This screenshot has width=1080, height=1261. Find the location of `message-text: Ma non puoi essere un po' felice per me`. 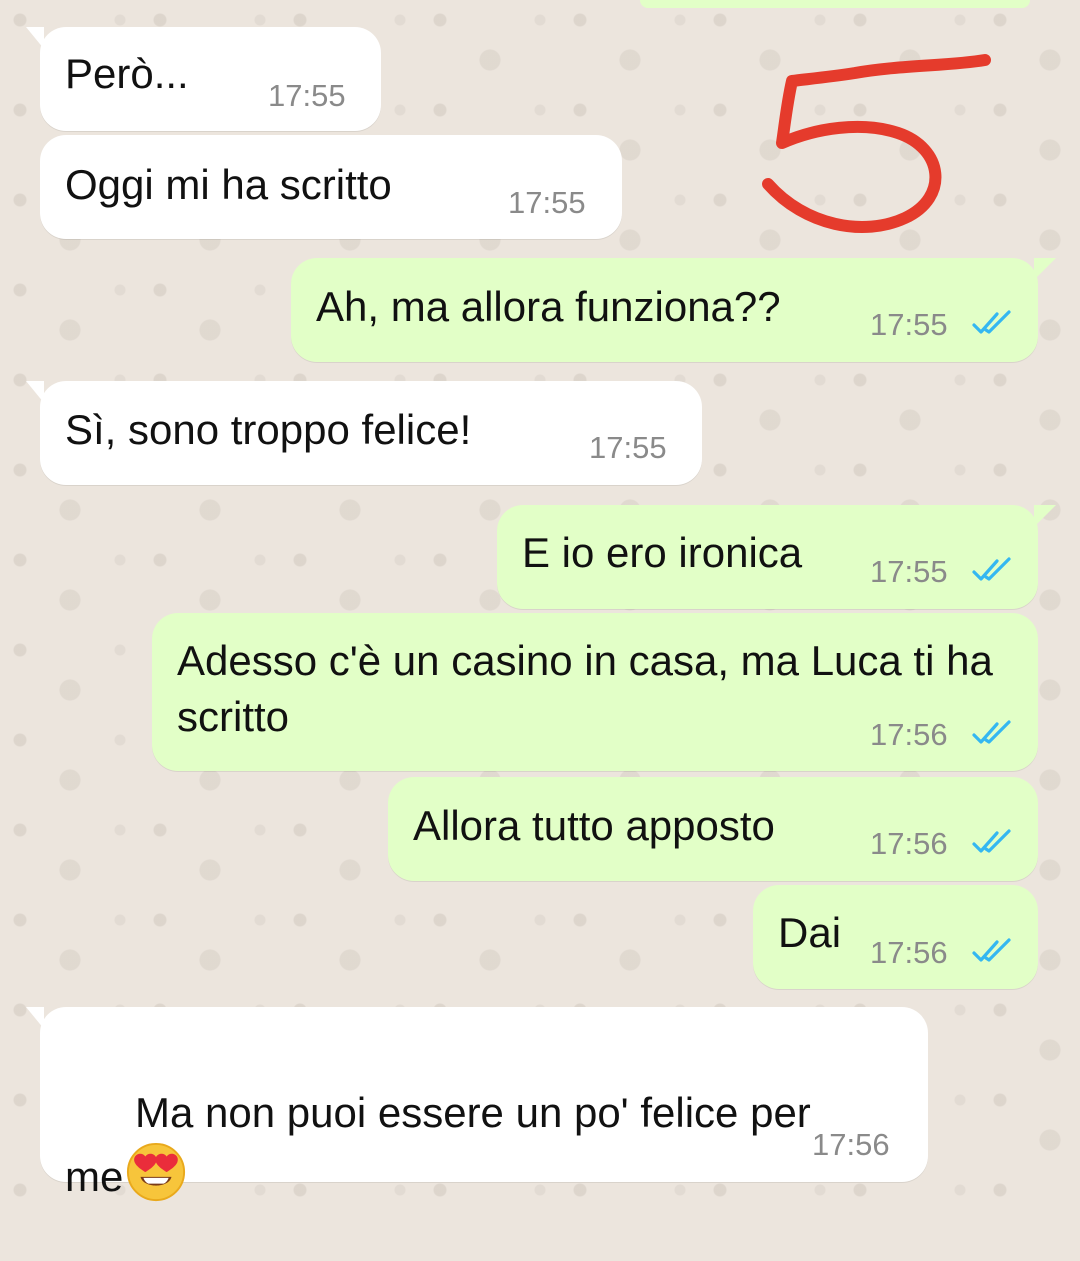

message-text: Ma non puoi essere un po' felice per me is located at coordinates (465, 1145).